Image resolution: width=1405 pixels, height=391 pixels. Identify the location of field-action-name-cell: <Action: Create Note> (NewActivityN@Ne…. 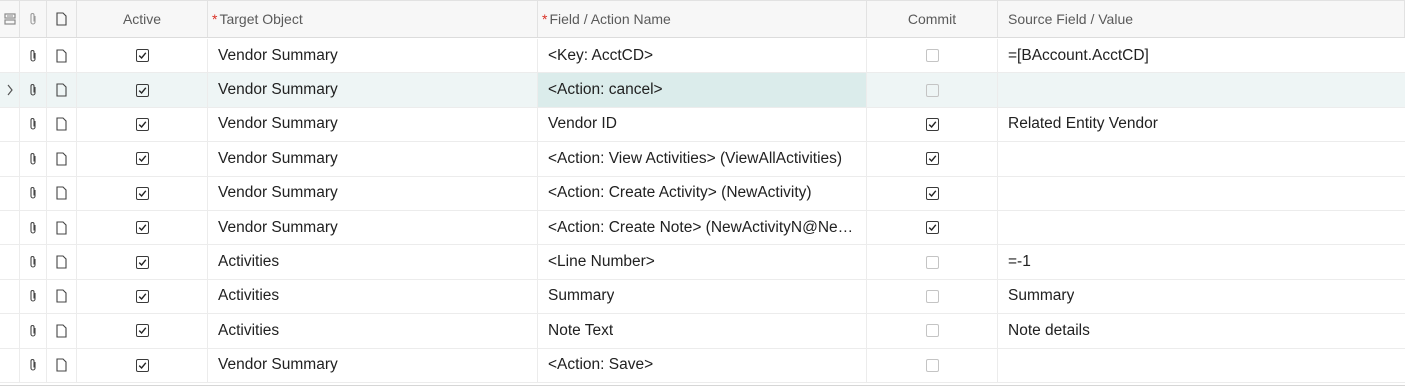
(702, 228).